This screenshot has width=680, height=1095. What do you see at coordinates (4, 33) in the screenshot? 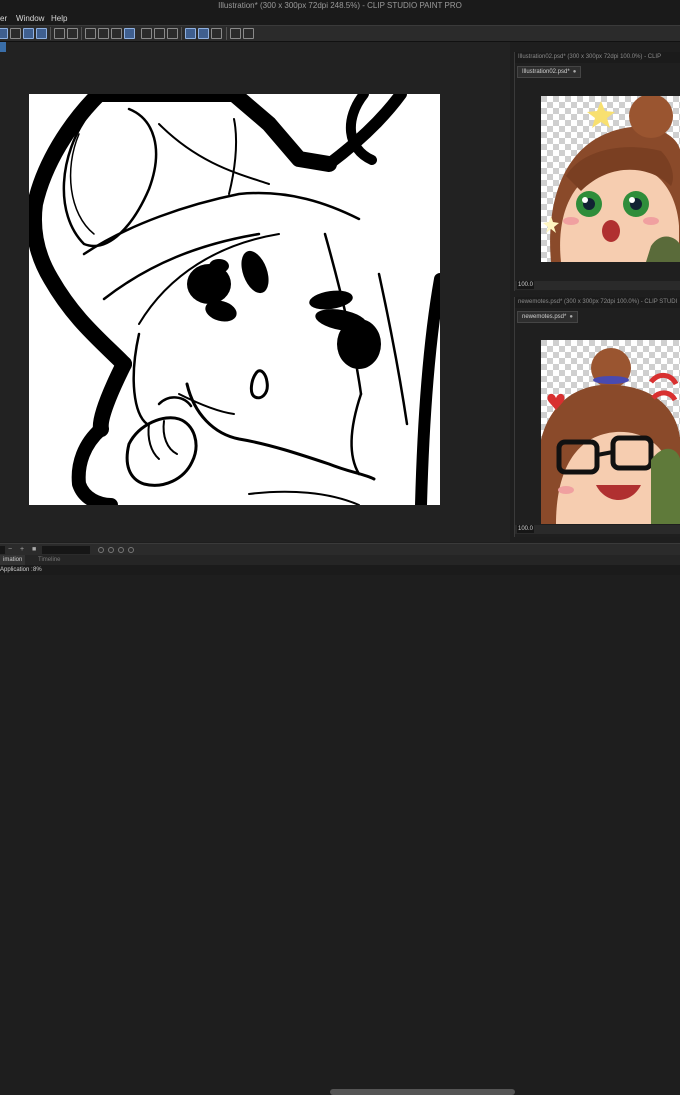
I see `new-icon` at bounding box center [4, 33].